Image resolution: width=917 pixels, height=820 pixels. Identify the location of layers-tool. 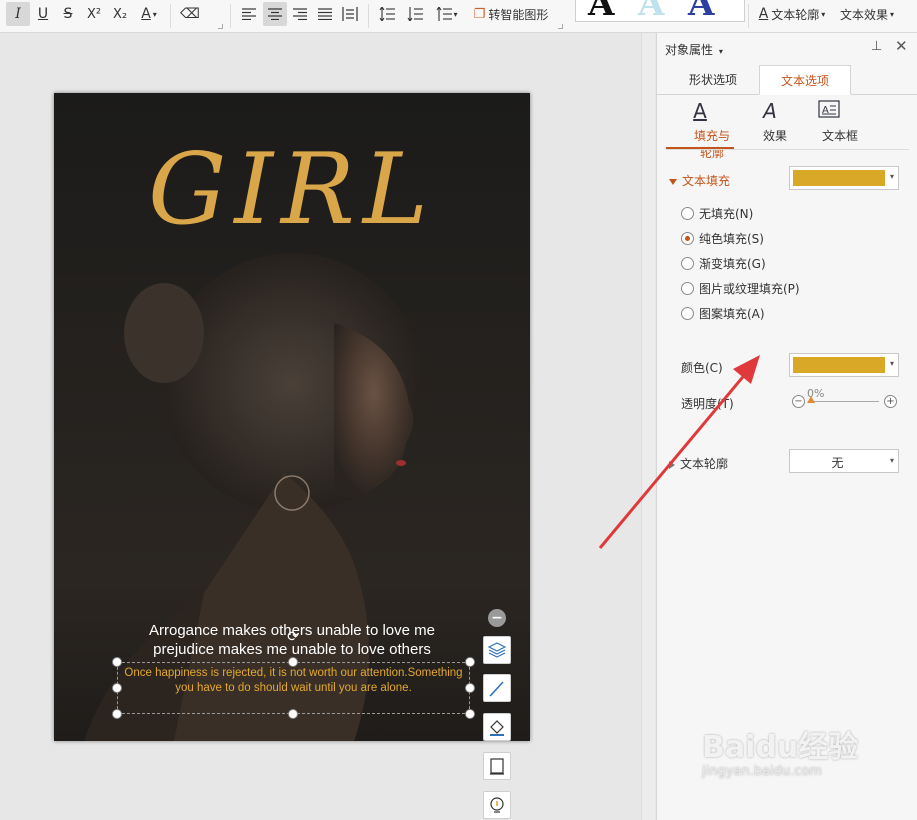
(497, 650).